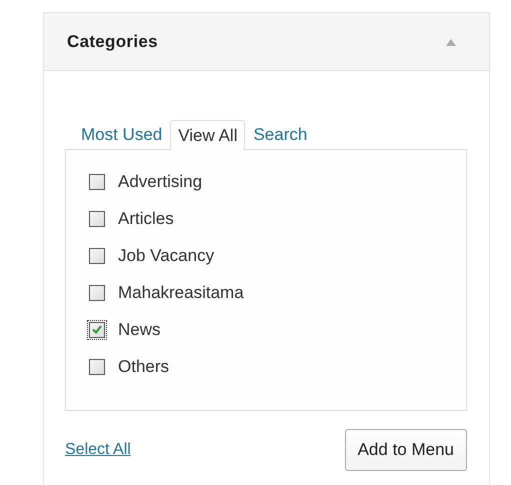  I want to click on category-label: Articles, so click(146, 218).